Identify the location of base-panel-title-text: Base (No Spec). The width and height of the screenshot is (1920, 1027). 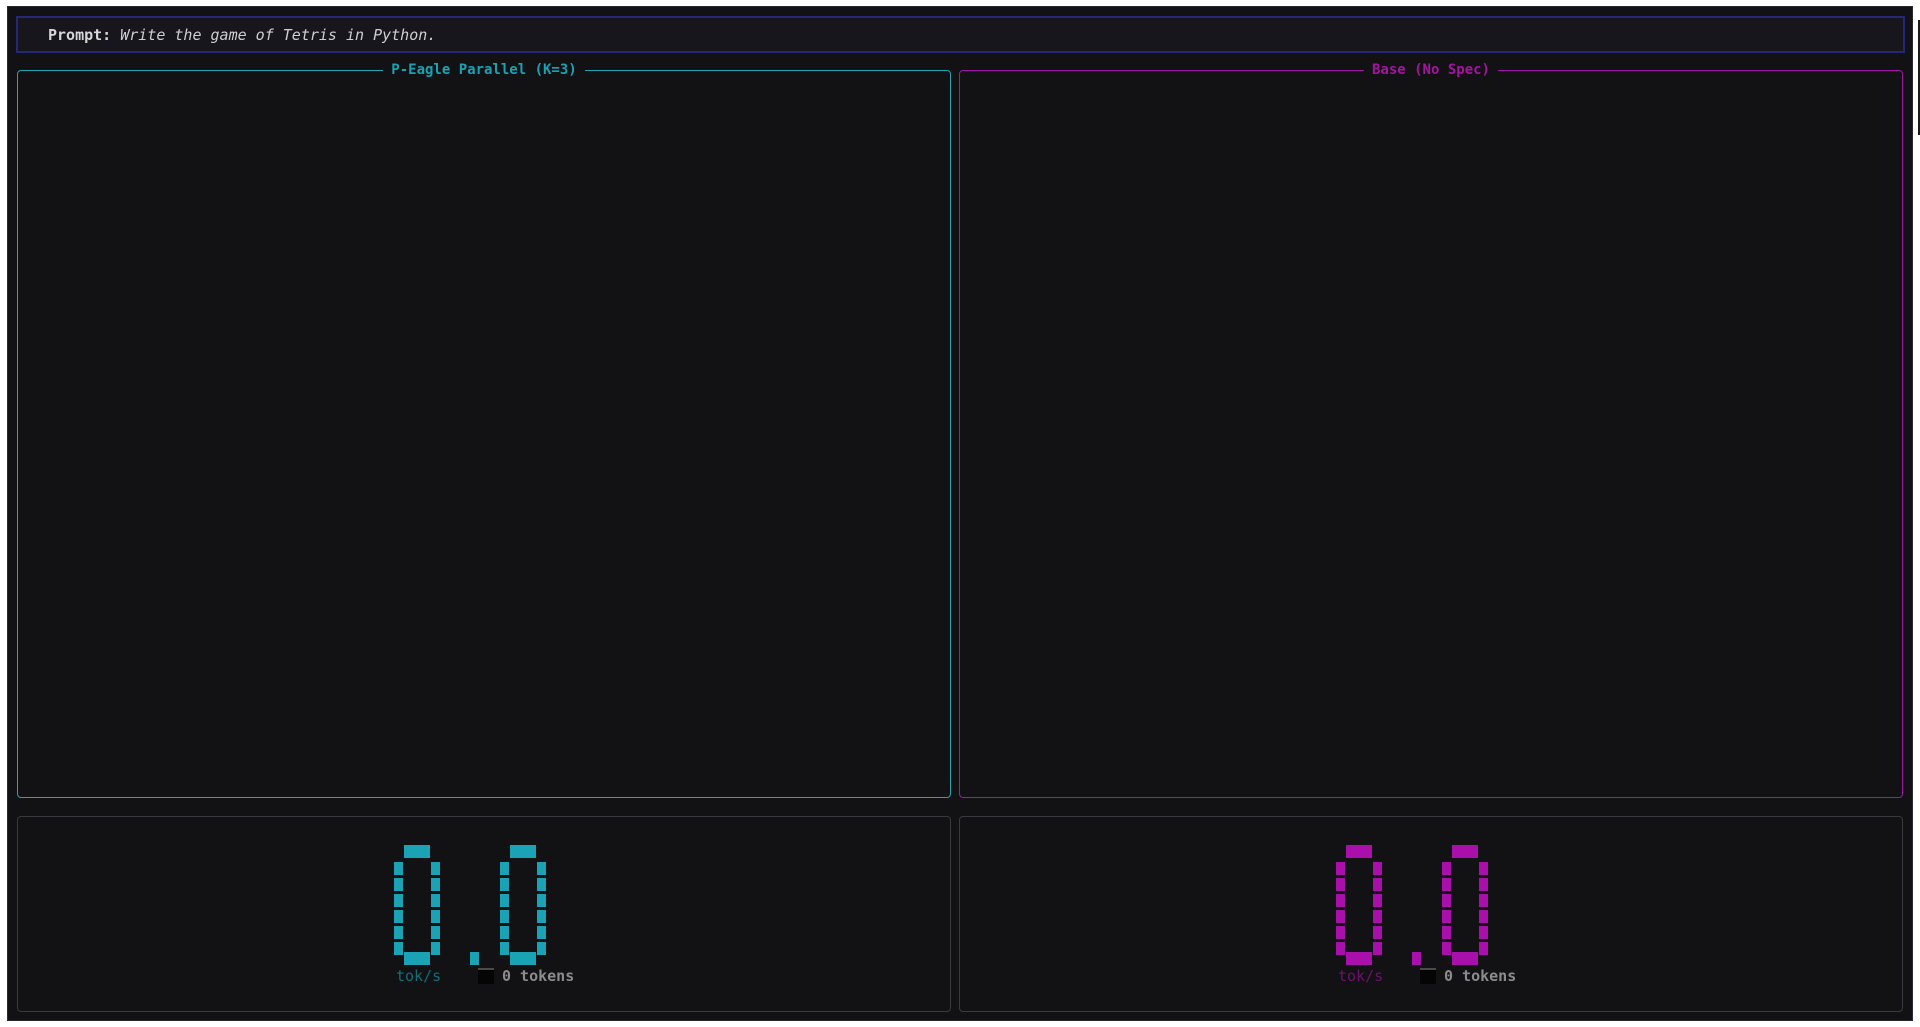
(1430, 70).